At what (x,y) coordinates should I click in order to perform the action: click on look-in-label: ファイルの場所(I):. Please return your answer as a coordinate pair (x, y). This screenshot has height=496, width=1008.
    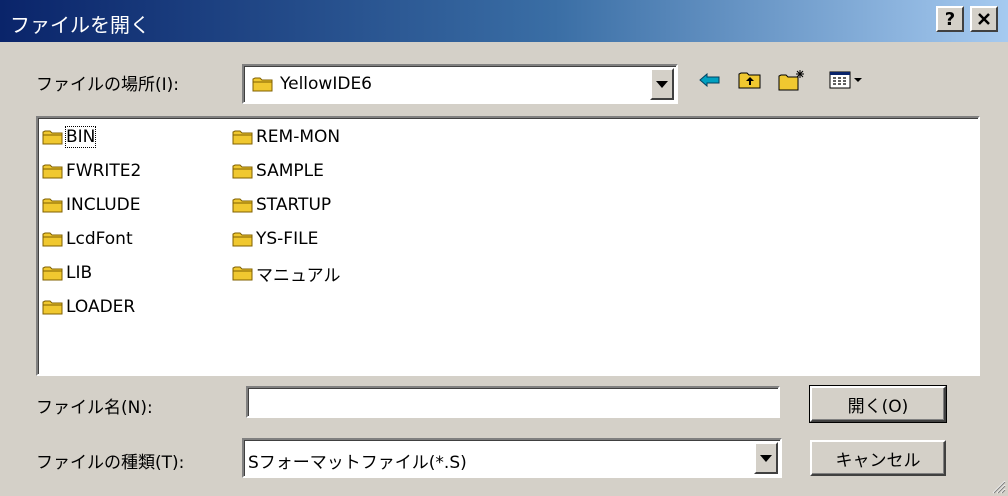
    Looking at the image, I should click on (108, 85).